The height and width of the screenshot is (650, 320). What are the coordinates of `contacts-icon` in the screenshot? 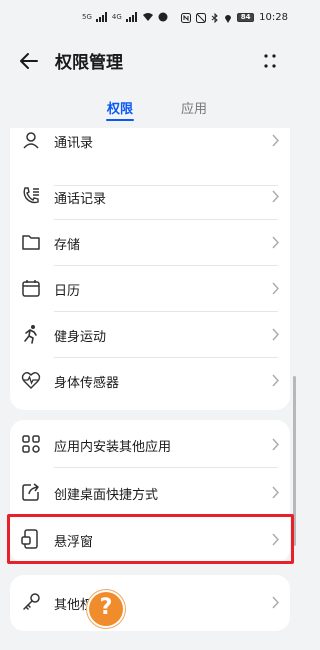 It's located at (31, 140).